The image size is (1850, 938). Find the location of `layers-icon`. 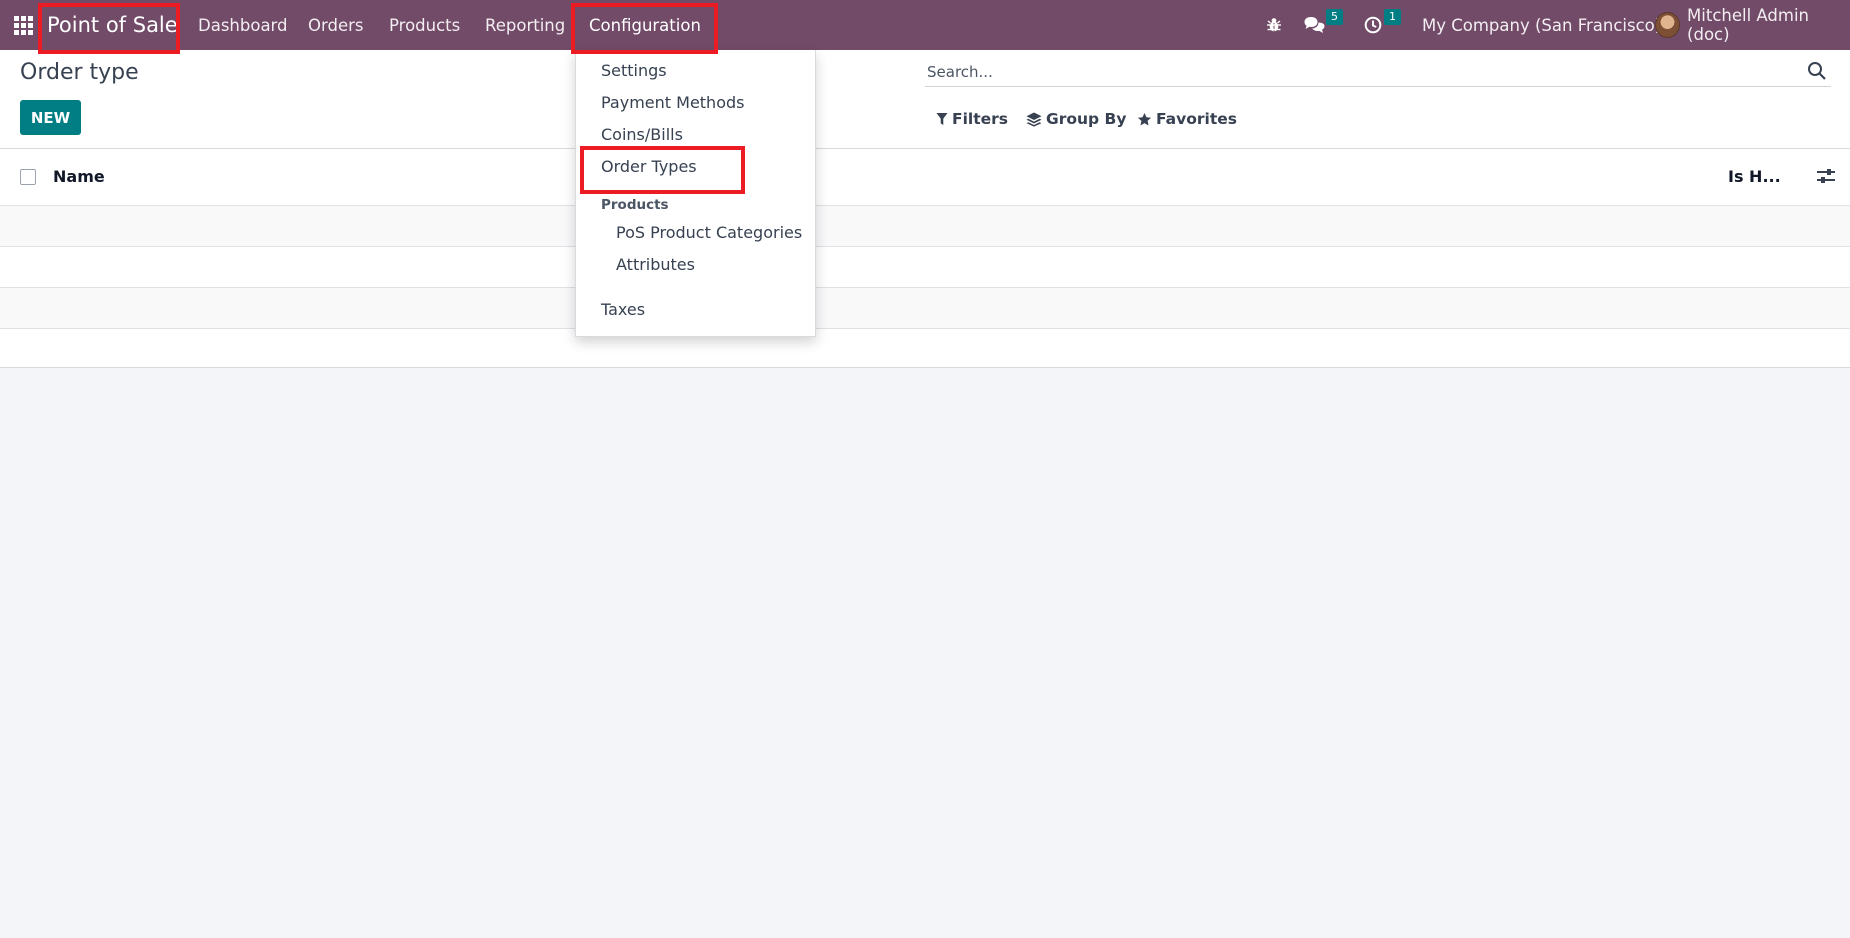

layers-icon is located at coordinates (1034, 119).